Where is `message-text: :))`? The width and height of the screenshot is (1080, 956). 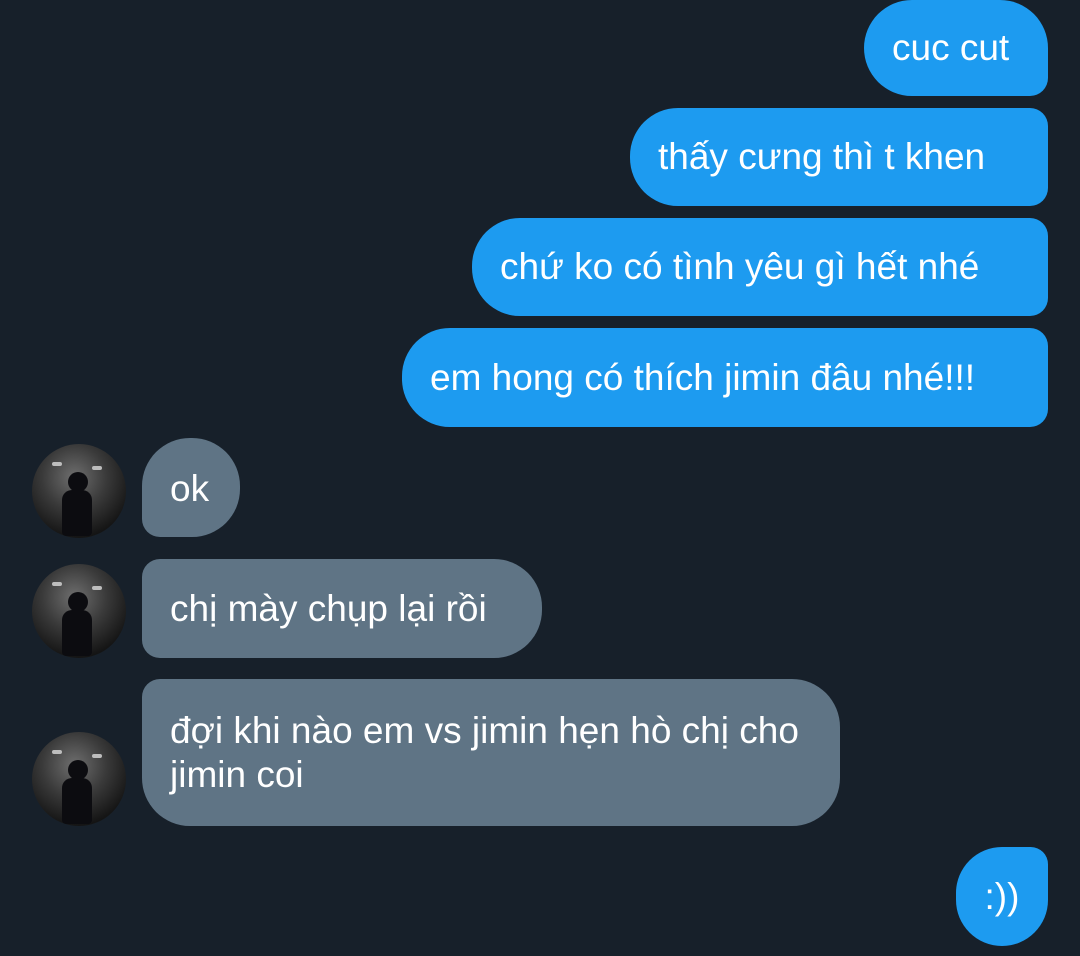
message-text: :)) is located at coordinates (1002, 896).